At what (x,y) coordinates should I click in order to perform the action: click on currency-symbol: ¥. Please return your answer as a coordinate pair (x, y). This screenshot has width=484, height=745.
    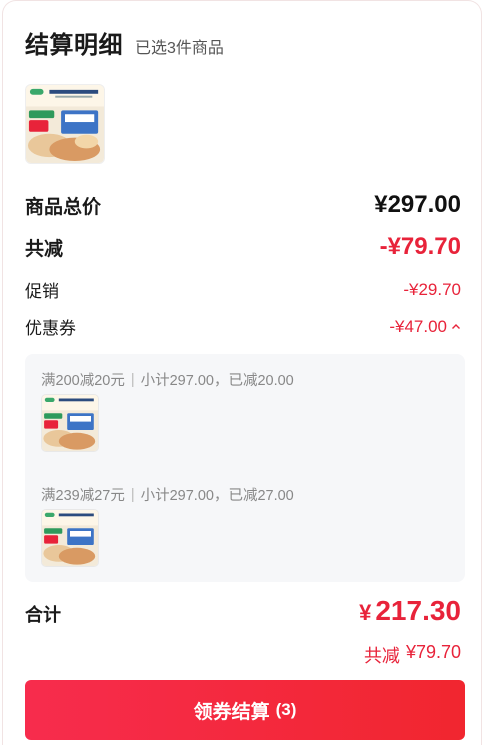
    Looking at the image, I should click on (365, 612).